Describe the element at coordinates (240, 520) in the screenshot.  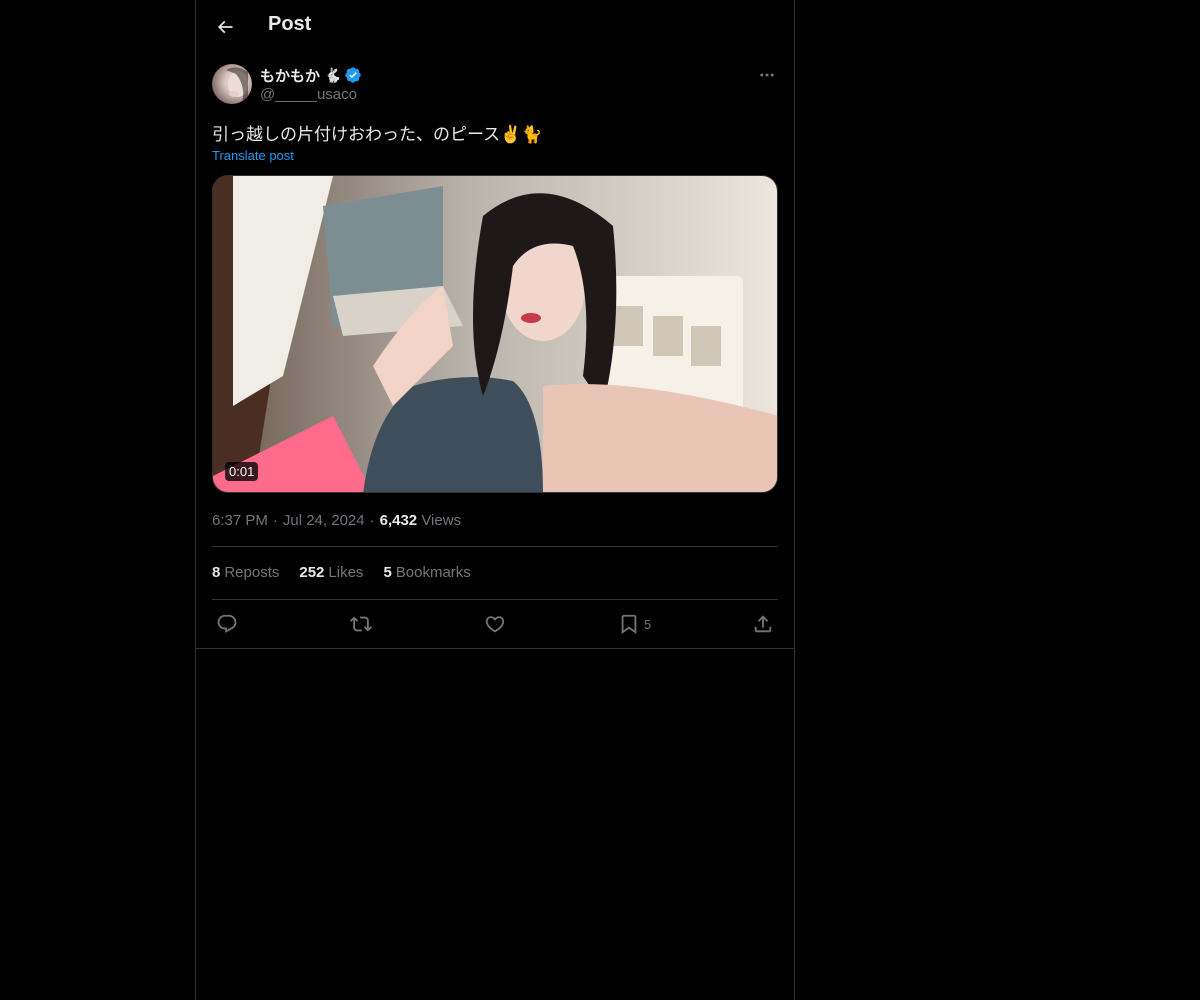
I see `post-time: 6:37 PM` at that location.